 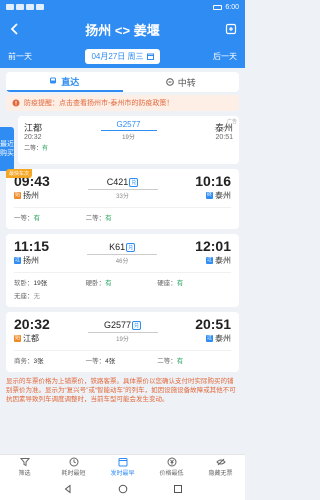 What do you see at coordinates (19, 173) in the screenshot?
I see `fastest-tag: 最快车次` at bounding box center [19, 173].